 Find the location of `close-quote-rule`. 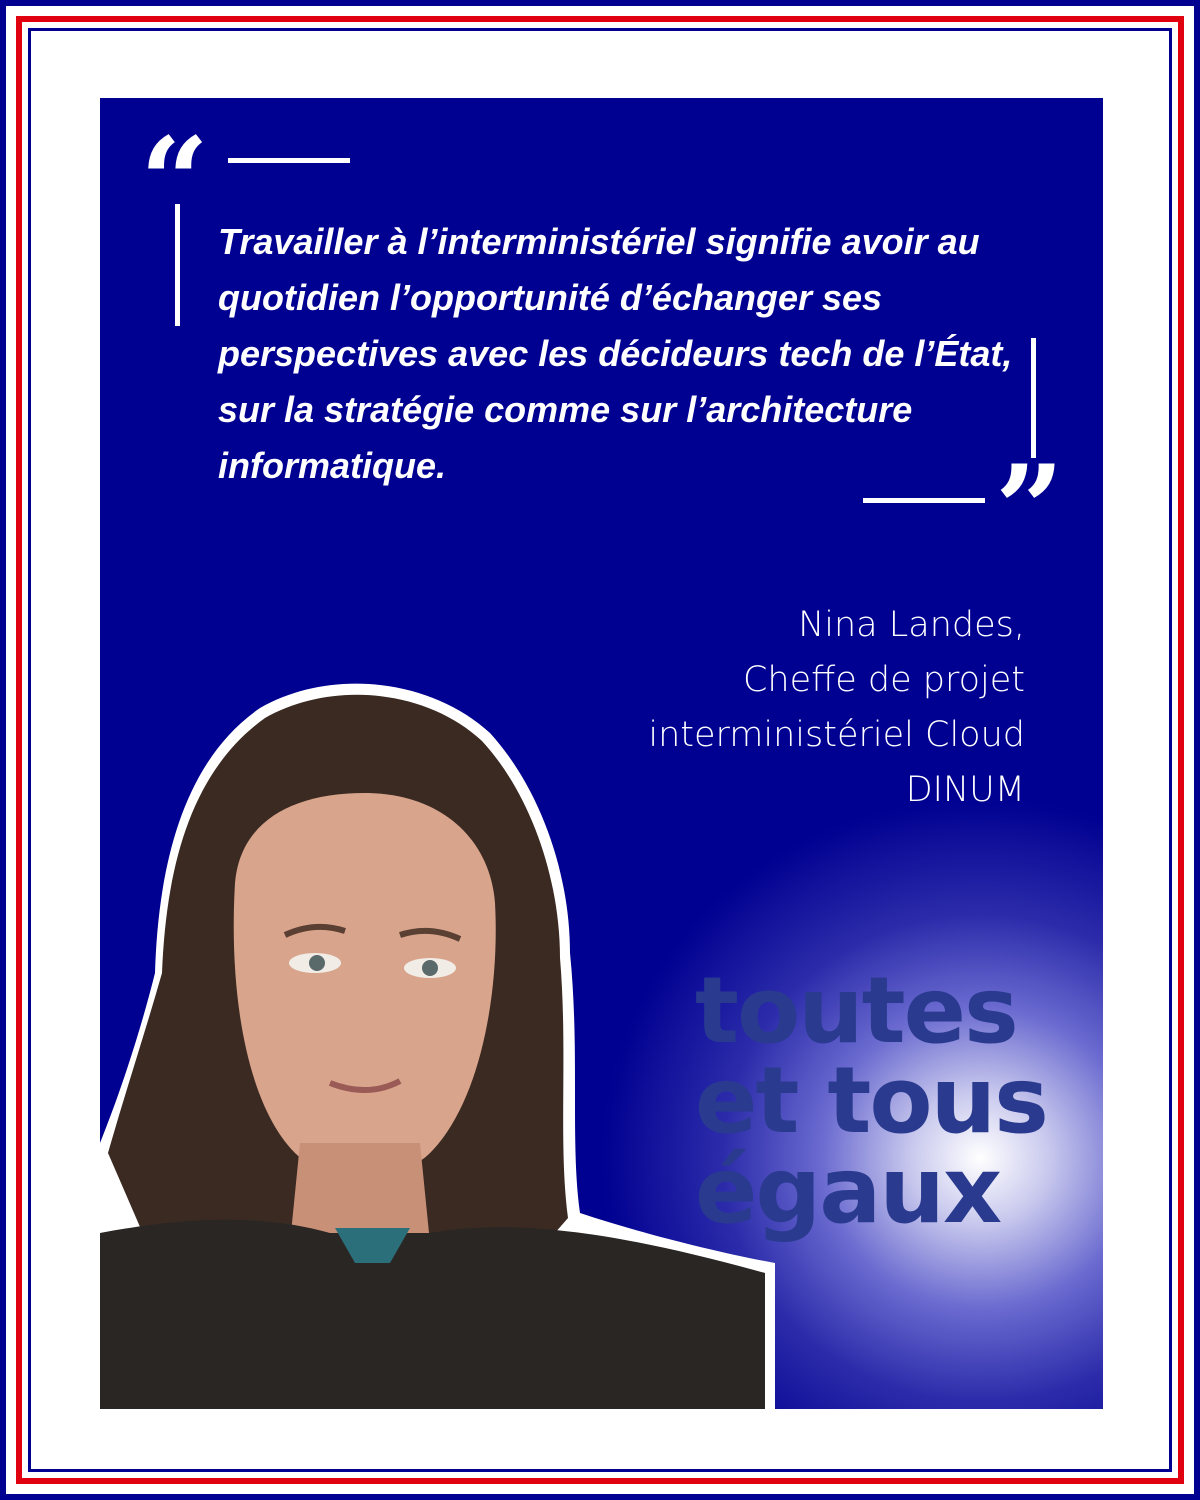

close-quote-rule is located at coordinates (924, 500).